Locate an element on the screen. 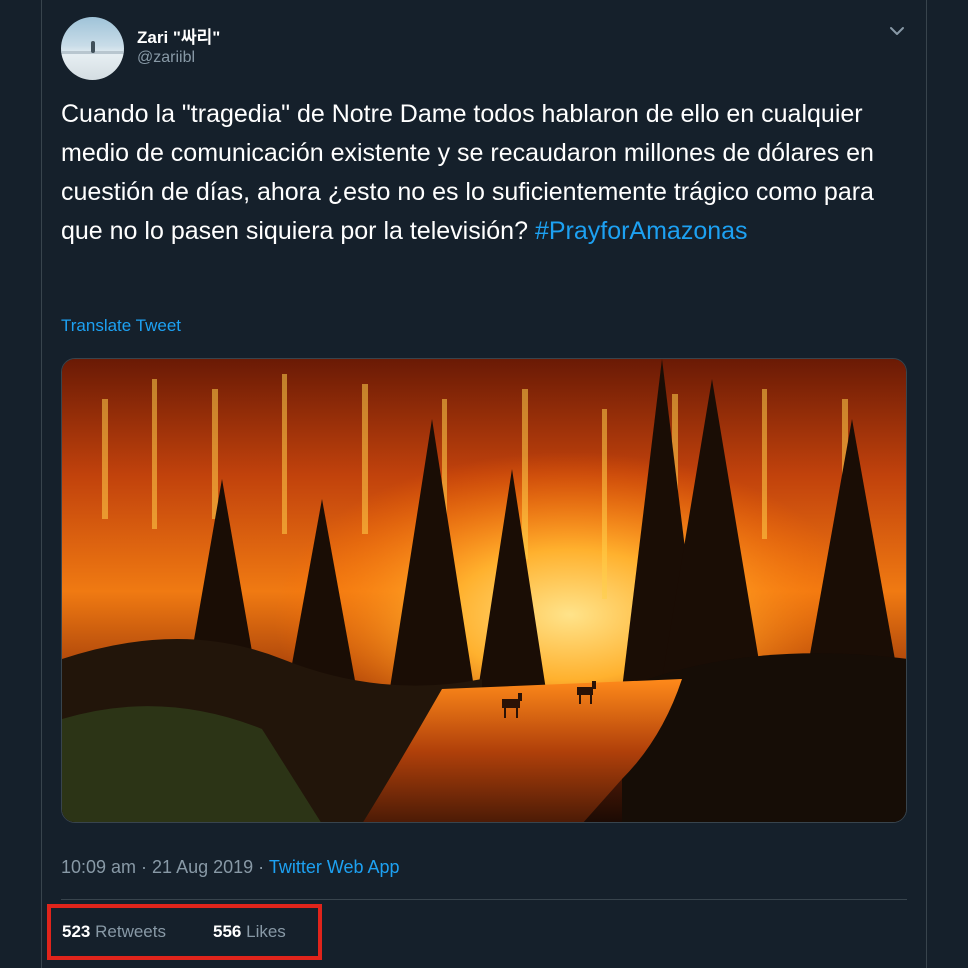 The width and height of the screenshot is (968, 968). retweets-stat: 523 Retweets is located at coordinates (114, 932).